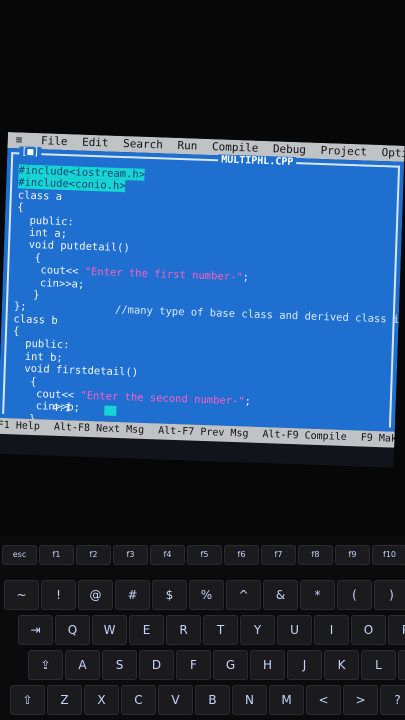  I want to click on keyboard-key: D, so click(156, 665).